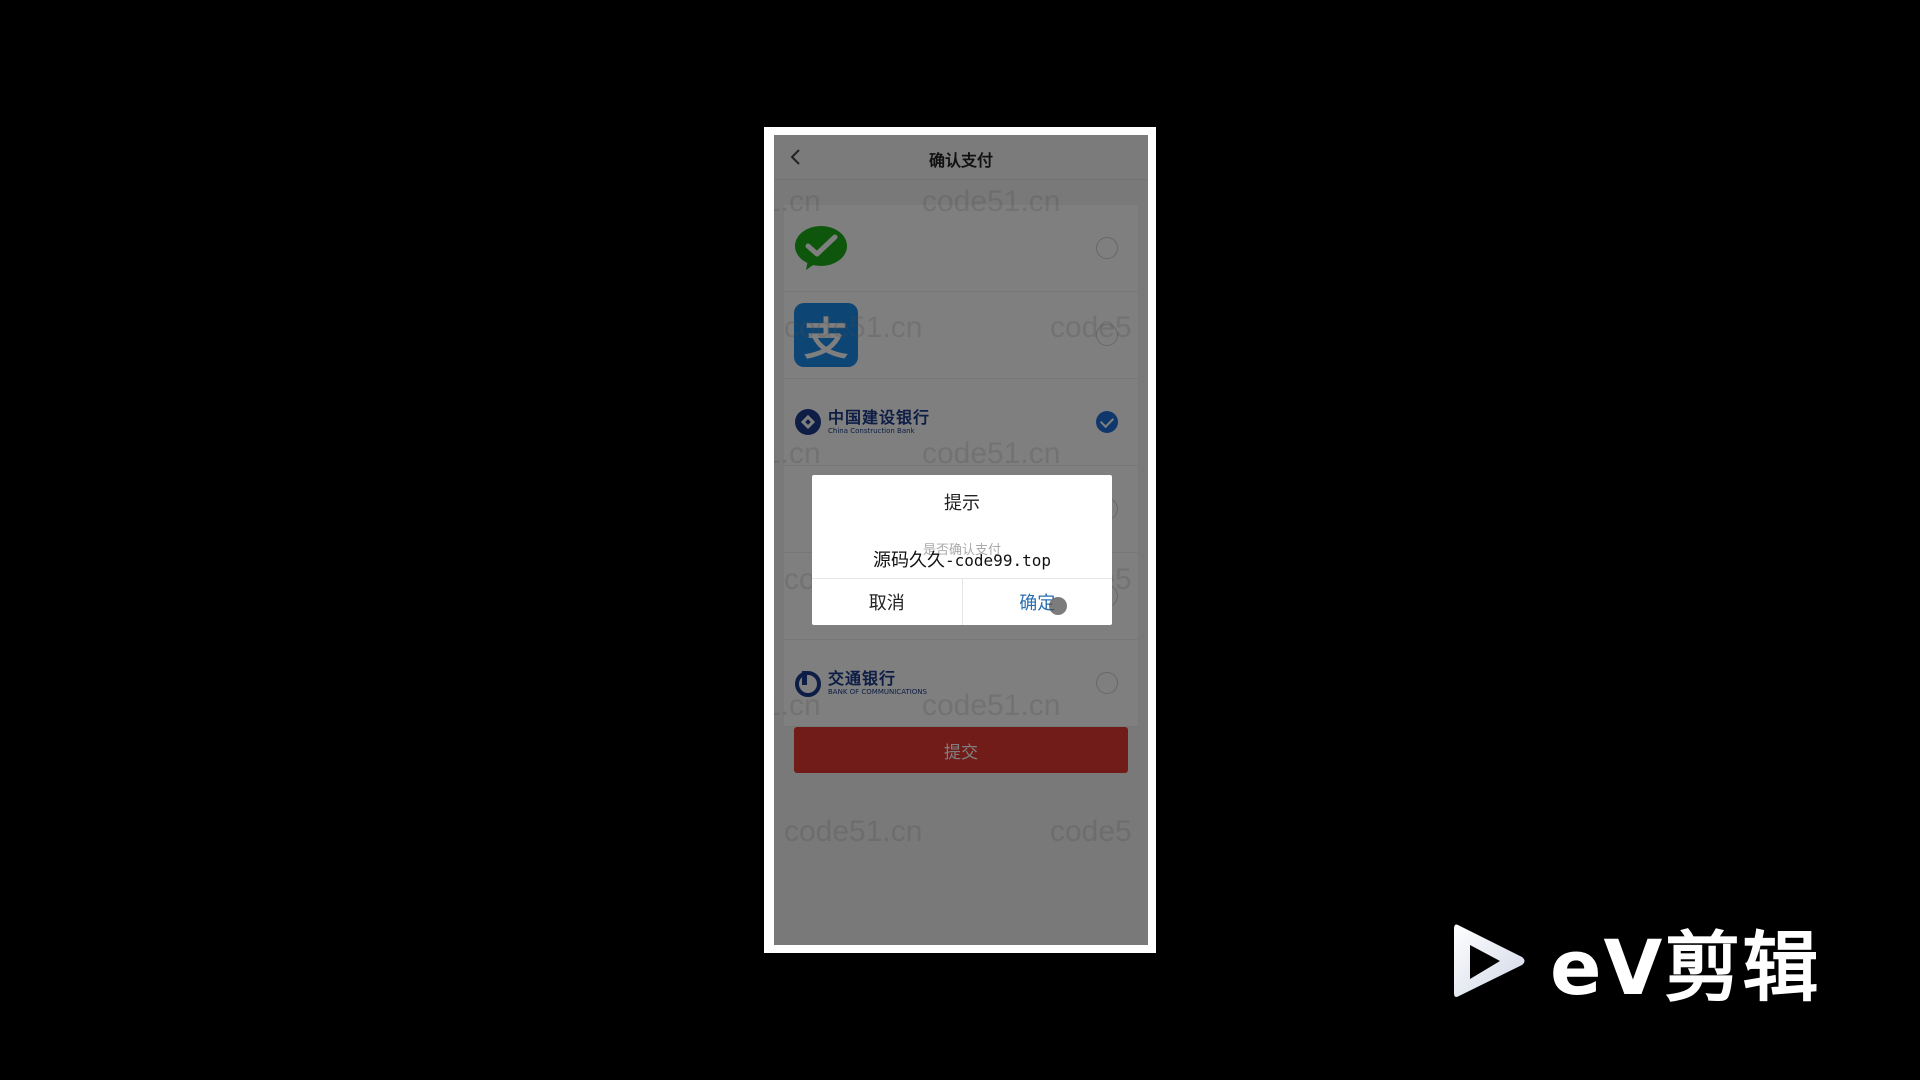 This screenshot has width=1920, height=1080. Describe the element at coordinates (998, 560) in the screenshot. I see `source-watermark-suffix: -code99.top` at that location.